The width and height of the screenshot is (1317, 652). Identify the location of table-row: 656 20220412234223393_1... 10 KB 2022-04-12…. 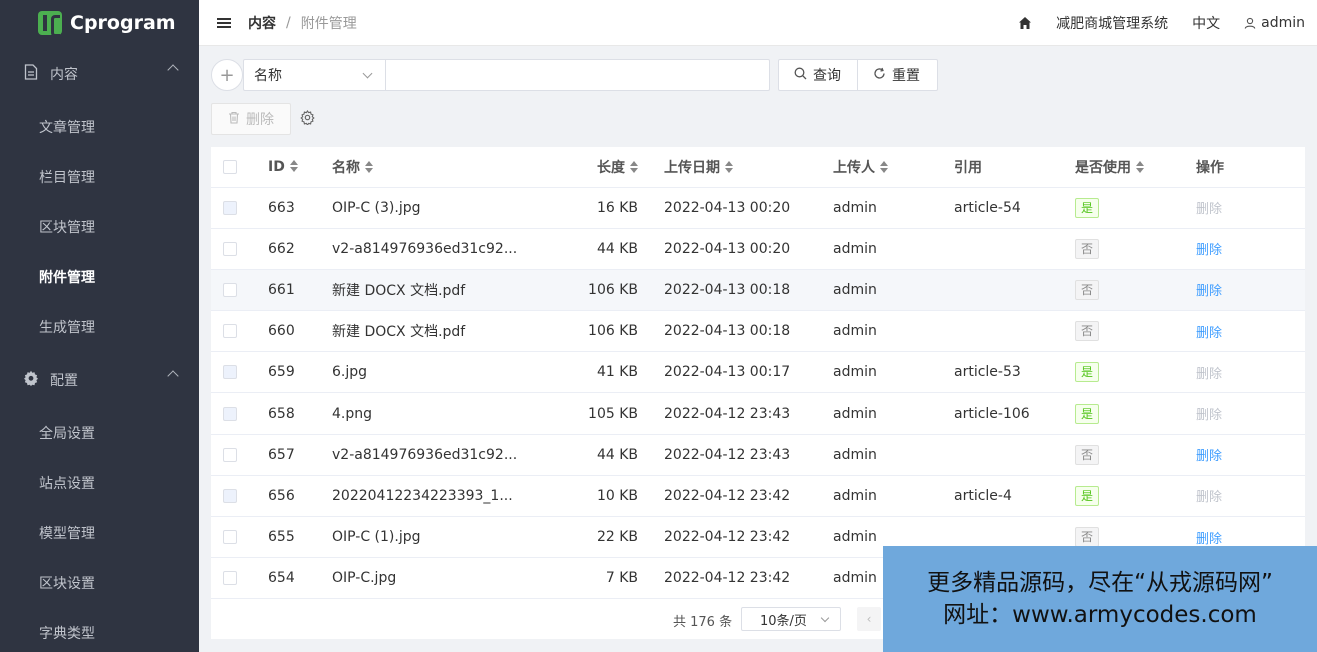
(758, 496).